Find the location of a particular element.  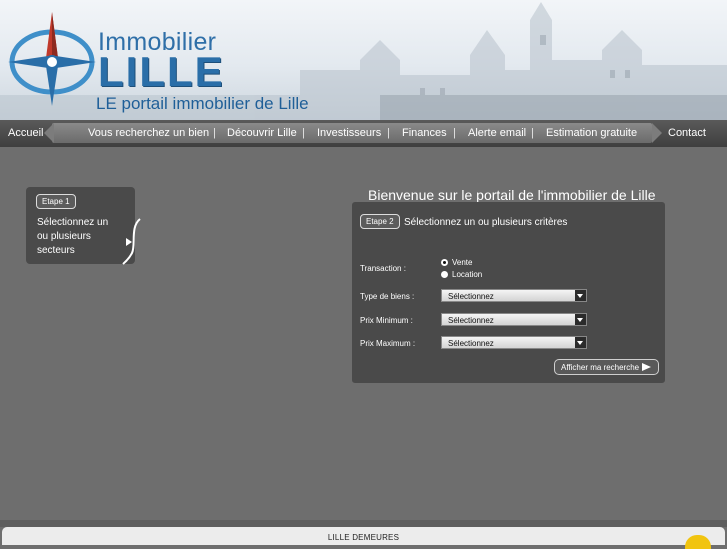

nav-item-investisseurs: Investisseurs is located at coordinates (349, 133).